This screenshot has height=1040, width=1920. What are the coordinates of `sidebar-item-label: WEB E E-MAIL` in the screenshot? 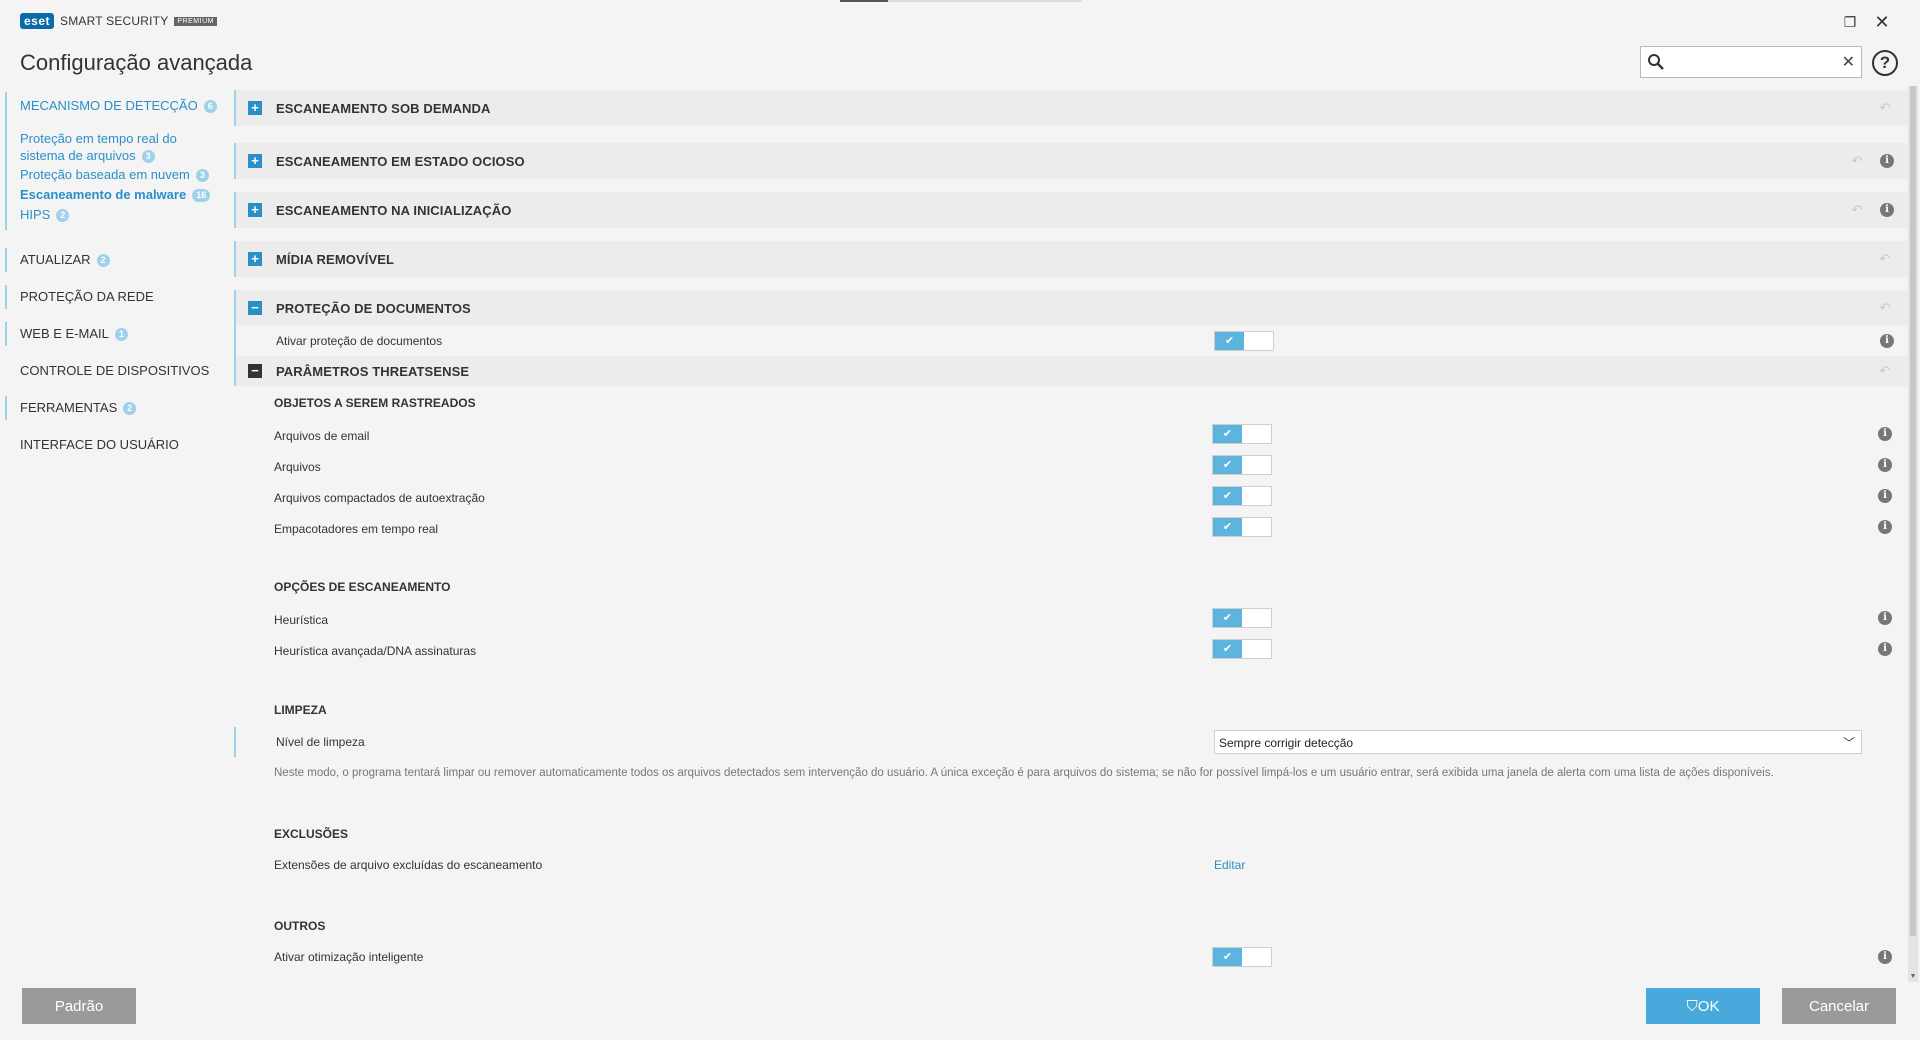 It's located at (64, 333).